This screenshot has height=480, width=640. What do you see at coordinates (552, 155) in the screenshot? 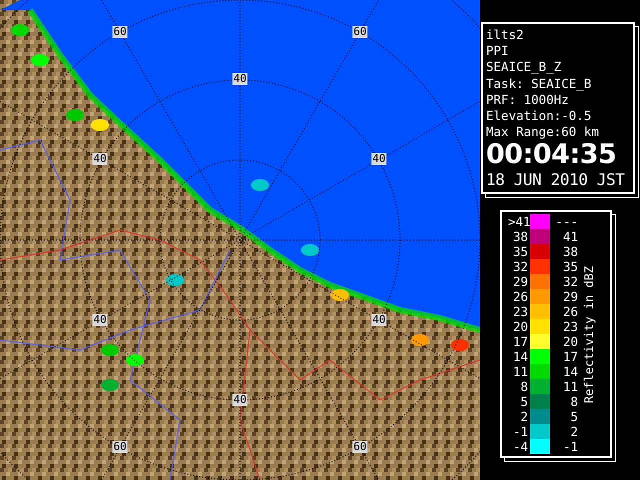
I see `time-text: 00:04:35` at bounding box center [552, 155].